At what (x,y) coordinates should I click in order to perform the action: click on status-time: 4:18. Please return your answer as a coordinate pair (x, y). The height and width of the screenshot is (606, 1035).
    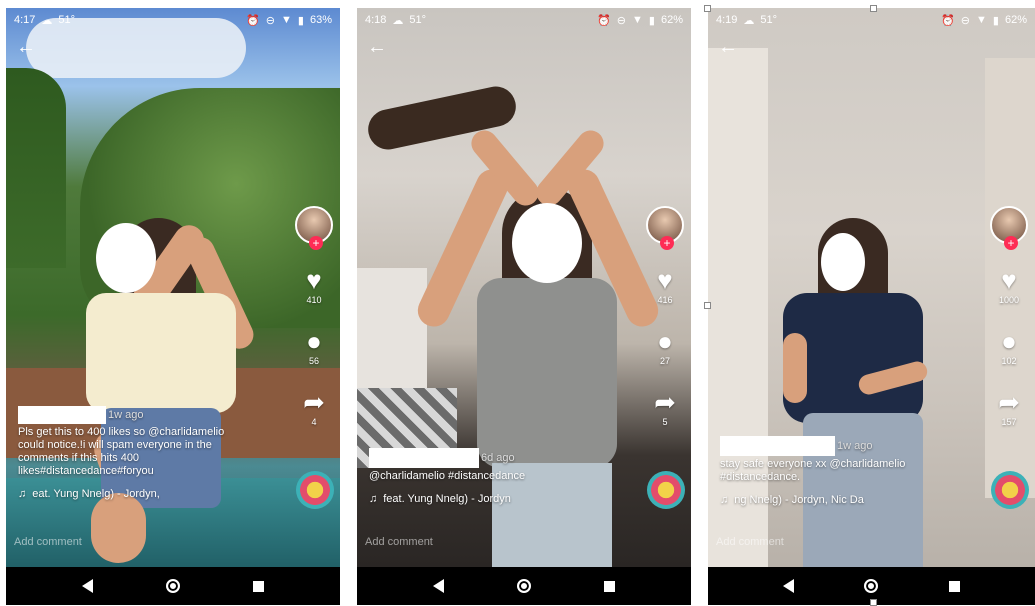
    Looking at the image, I should click on (376, 20).